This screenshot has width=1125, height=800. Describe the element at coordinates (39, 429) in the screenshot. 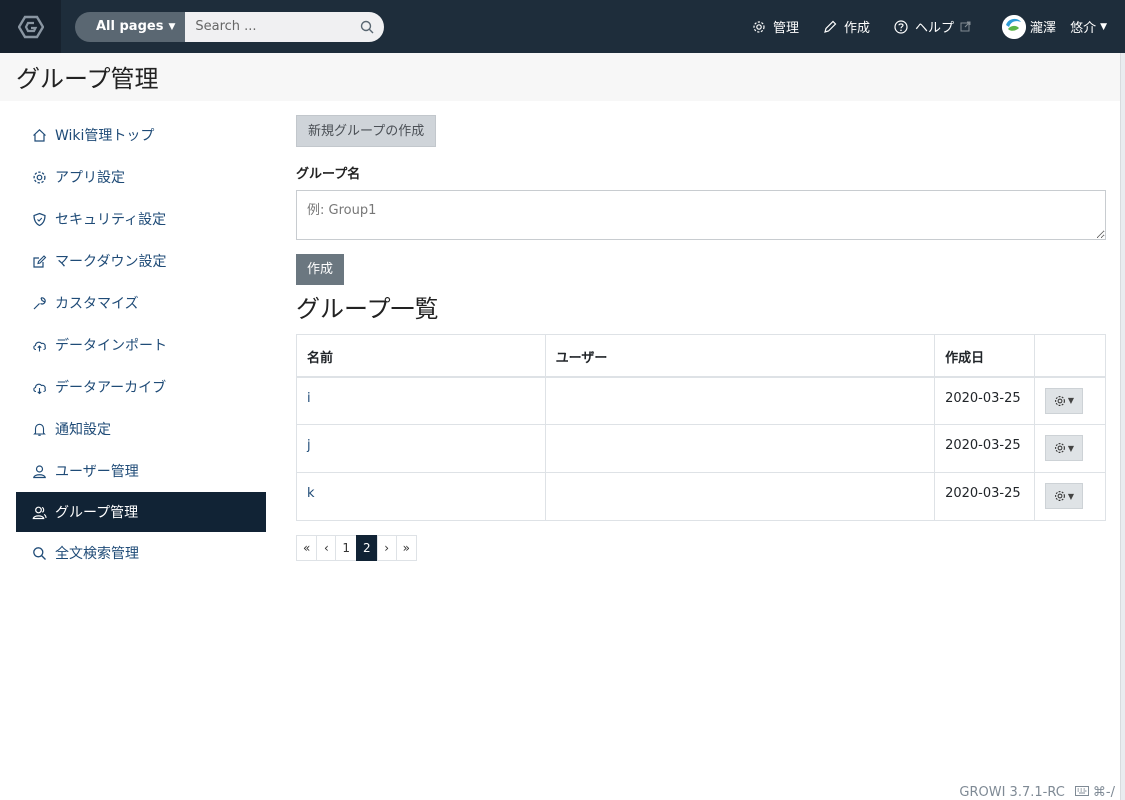

I see `bell-icon` at that location.